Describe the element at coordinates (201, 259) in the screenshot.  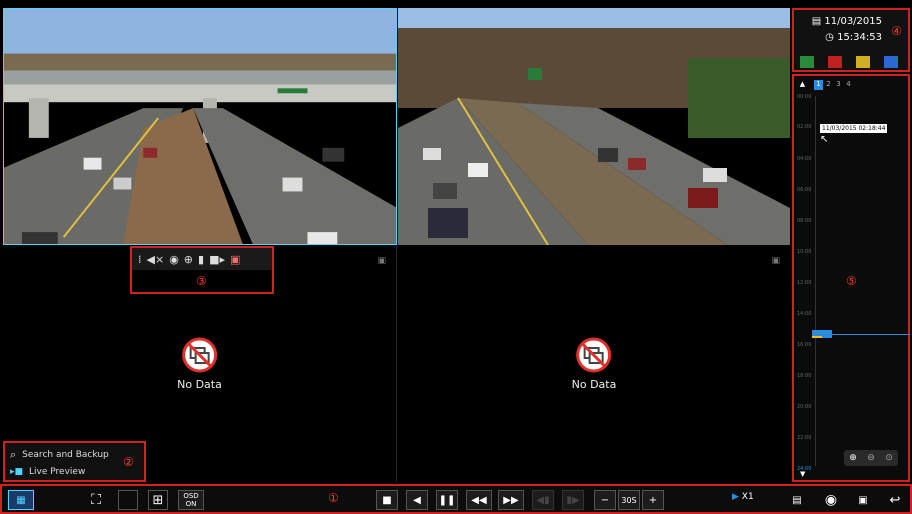
I see `bookmark-icon: ▮` at that location.